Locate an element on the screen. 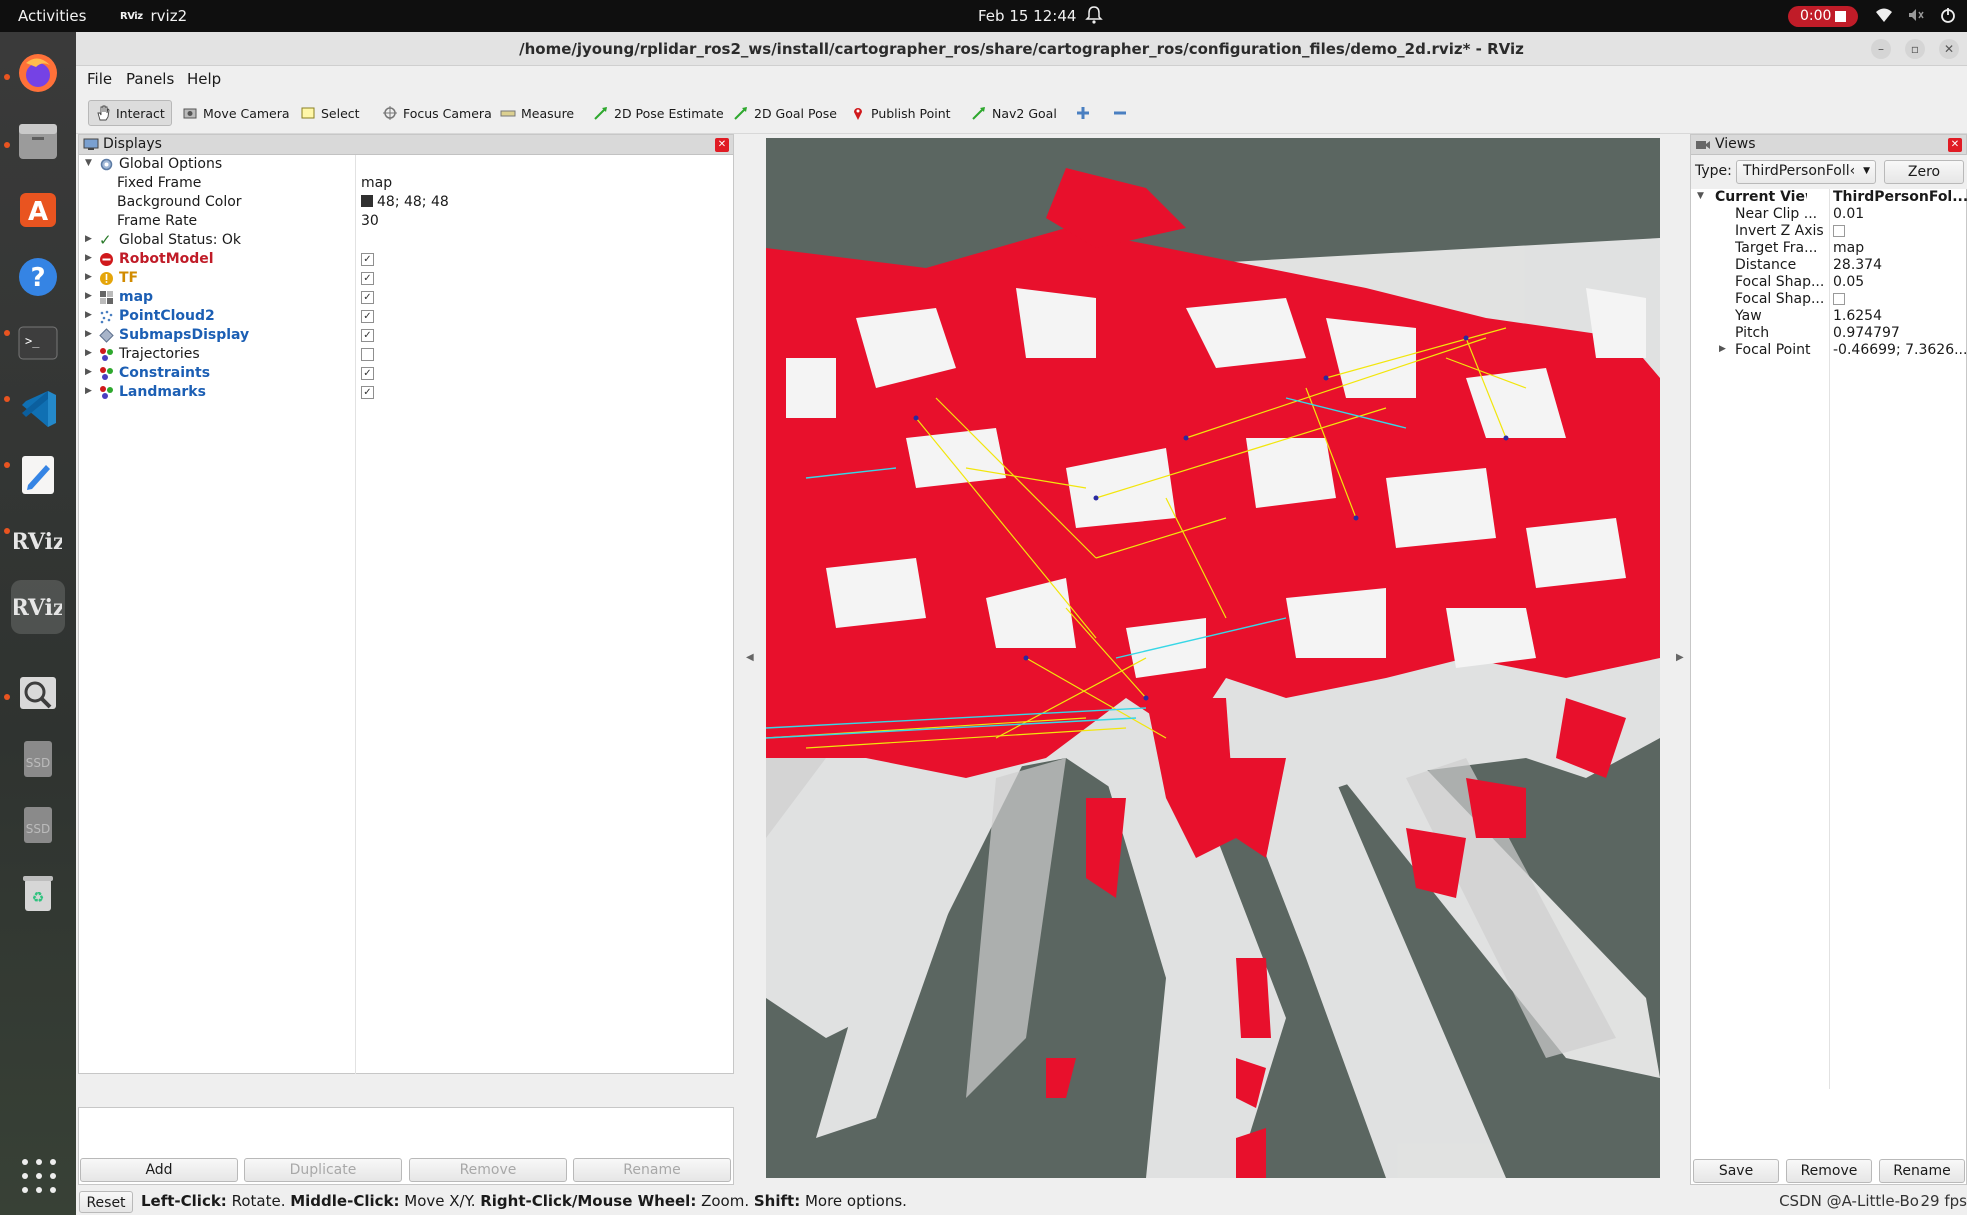 This screenshot has height=1215, width=1967. trash-icon: ♻ is located at coordinates (38, 893).